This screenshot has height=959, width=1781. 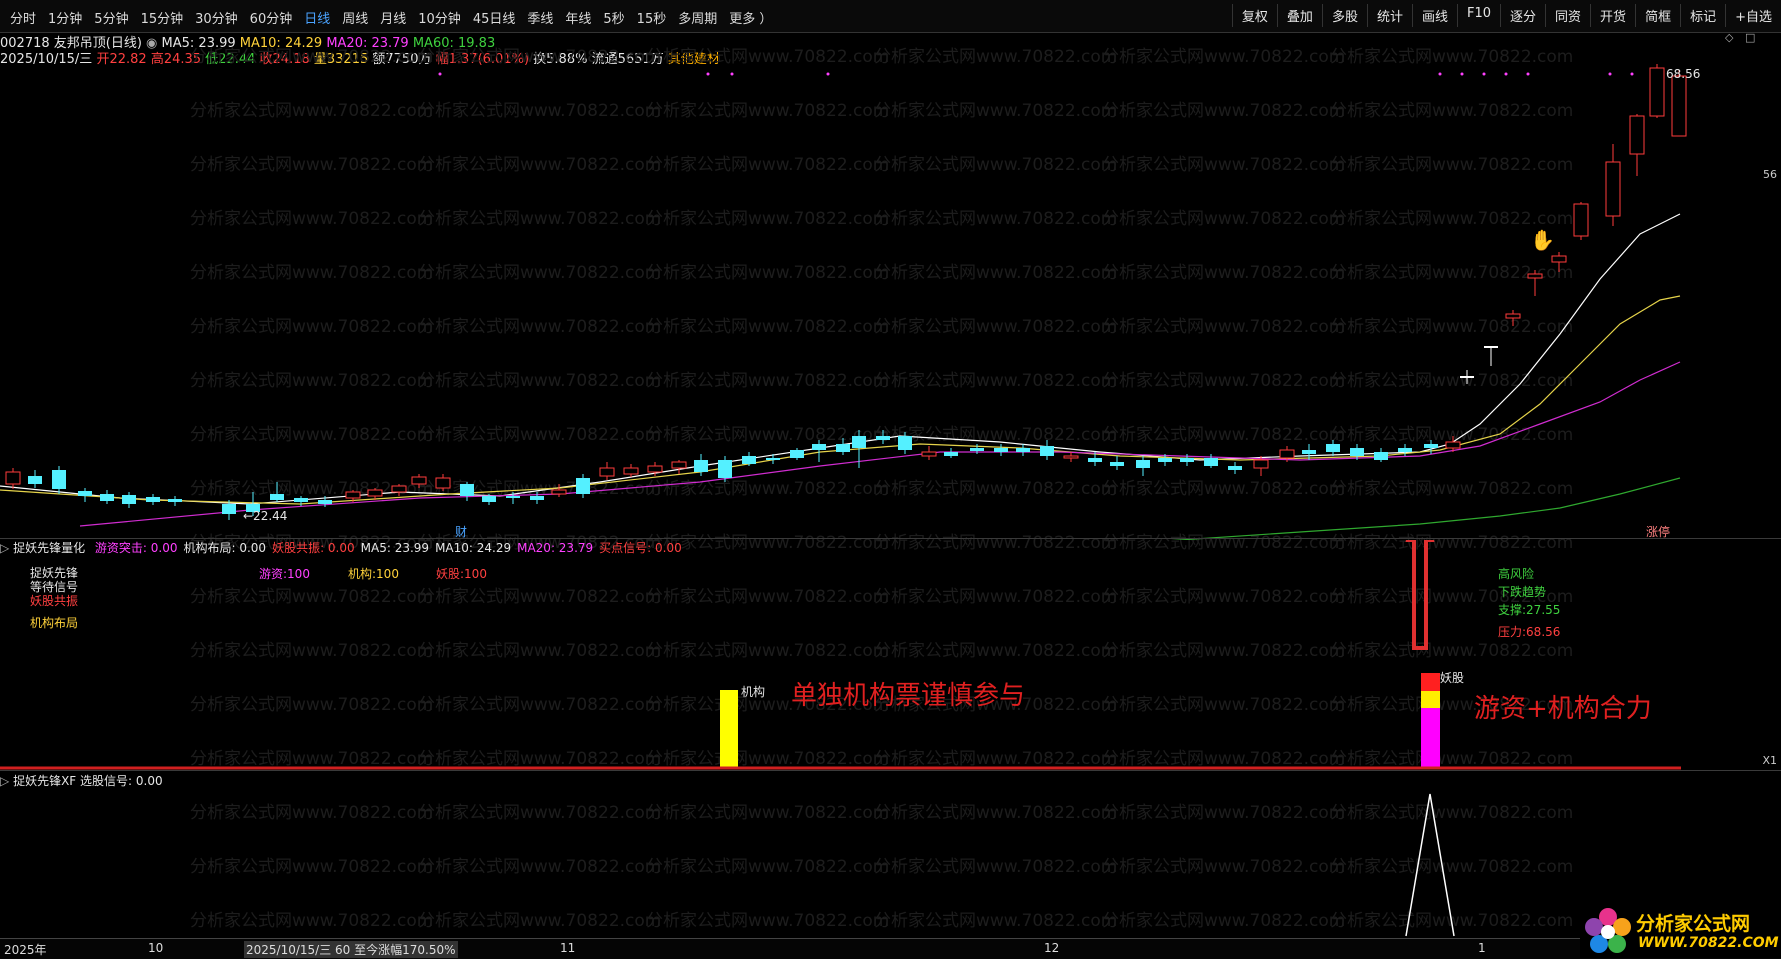 What do you see at coordinates (1478, 15) in the screenshot?
I see `tool-button-5: F10` at bounding box center [1478, 15].